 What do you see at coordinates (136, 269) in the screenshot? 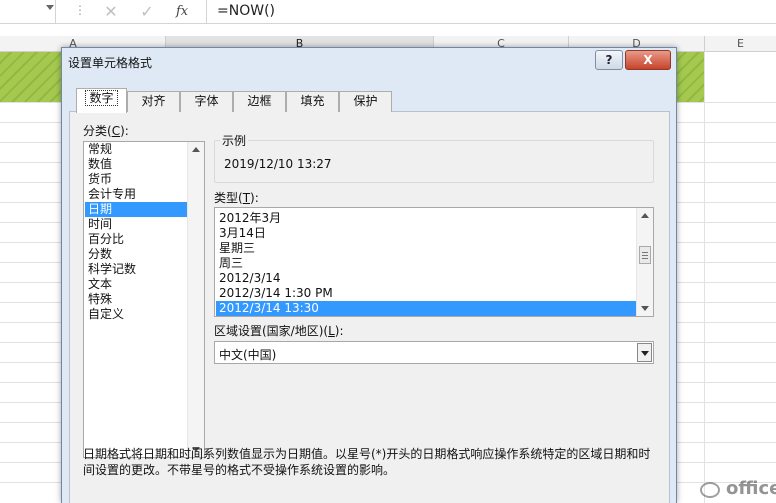
I see `category-item: 科学记数` at bounding box center [136, 269].